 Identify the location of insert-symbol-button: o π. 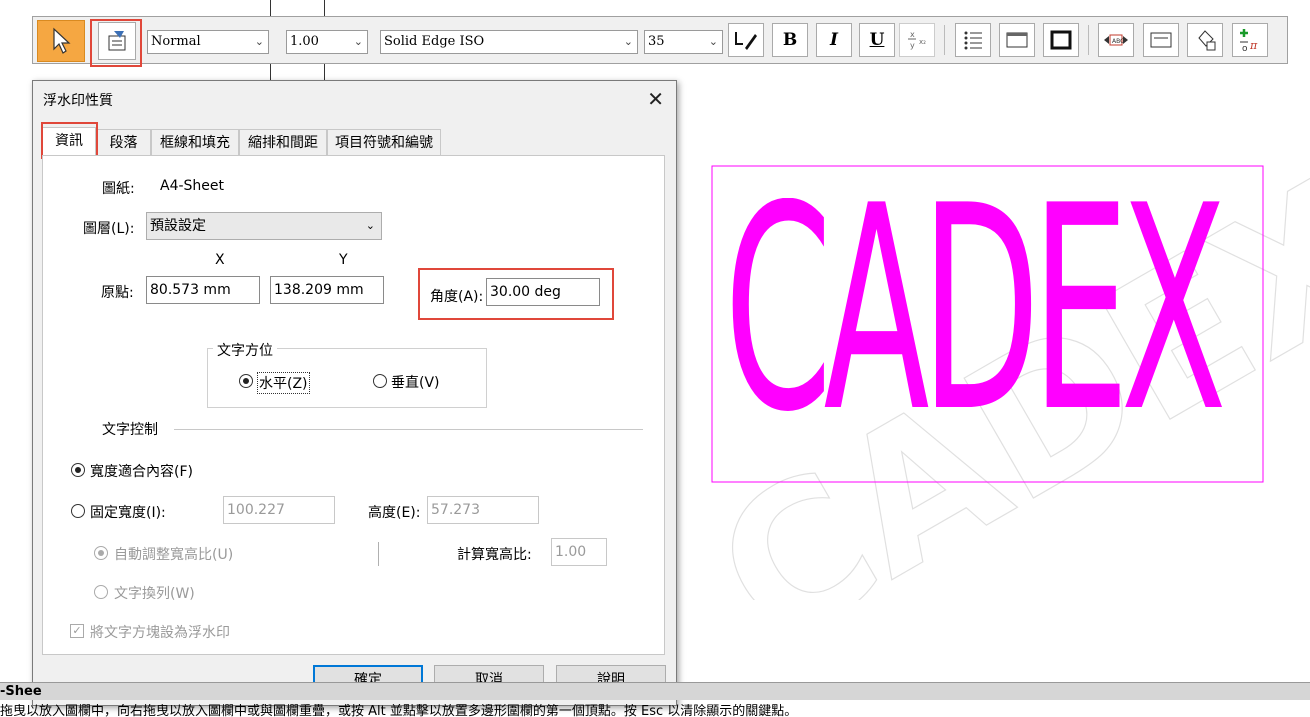
(1250, 40).